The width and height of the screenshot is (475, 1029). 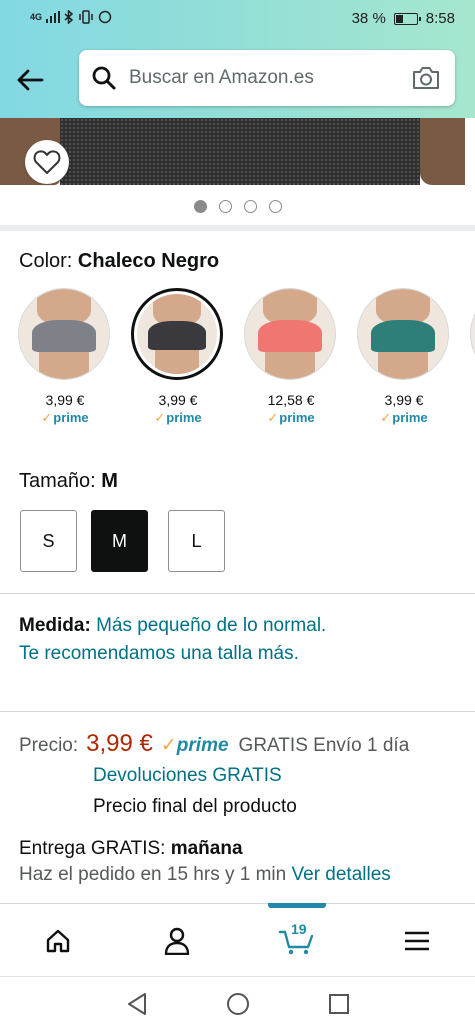 I want to click on status-icons: 4G, so click(x=71, y=17).